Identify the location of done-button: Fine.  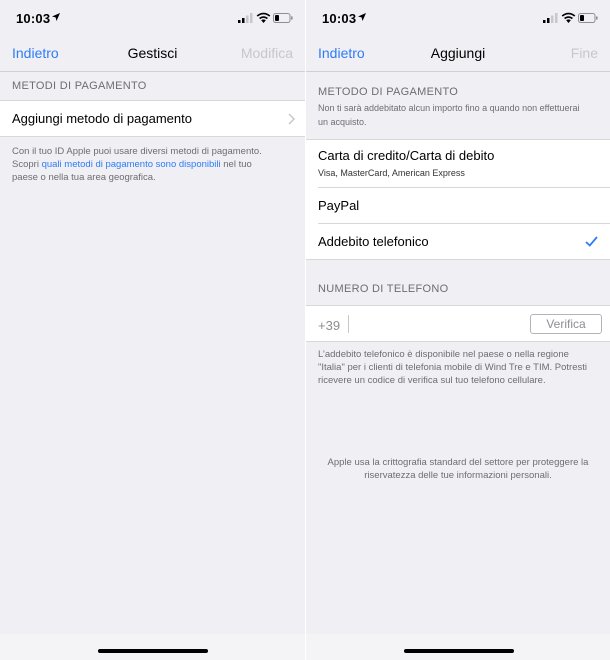
(584, 53).